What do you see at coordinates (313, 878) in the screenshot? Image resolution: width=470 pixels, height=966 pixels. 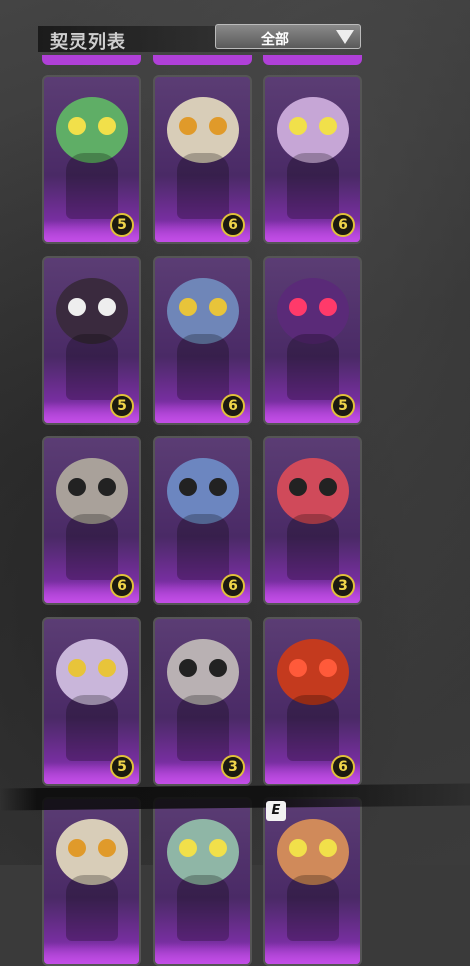 I see `orange-frog-creature-icon` at bounding box center [313, 878].